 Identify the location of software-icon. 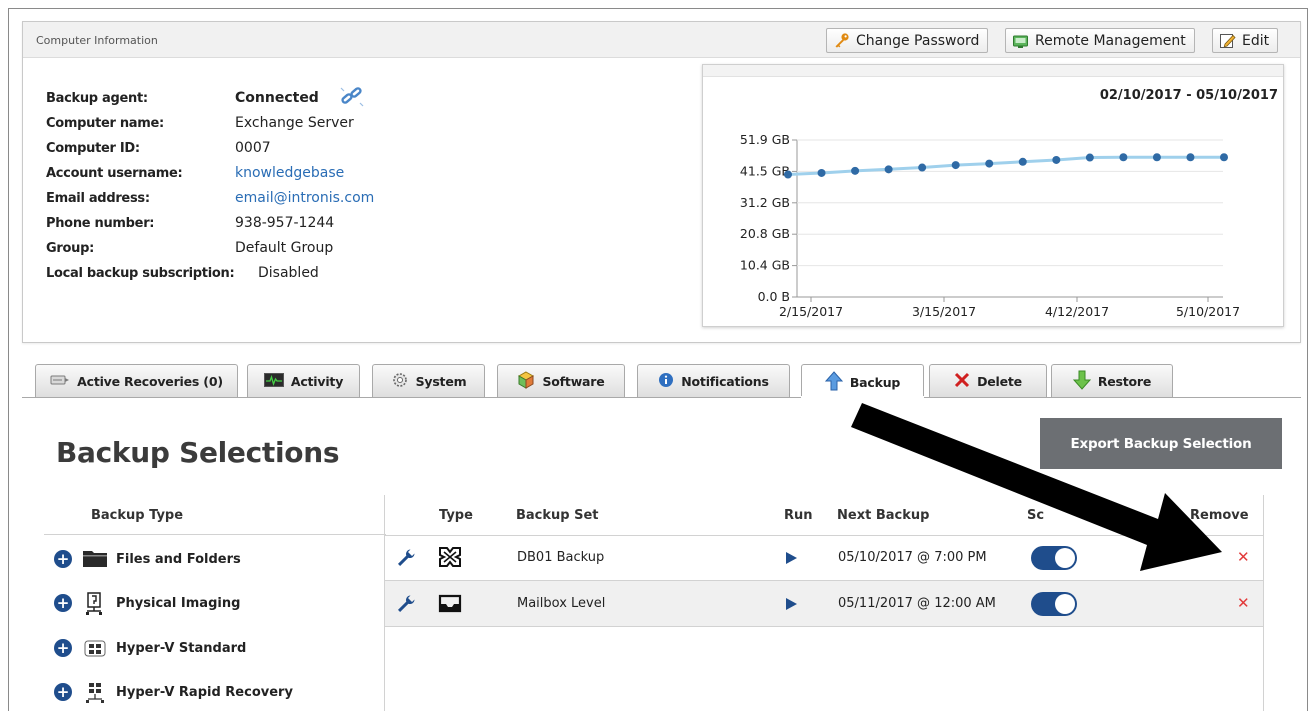
(526, 381).